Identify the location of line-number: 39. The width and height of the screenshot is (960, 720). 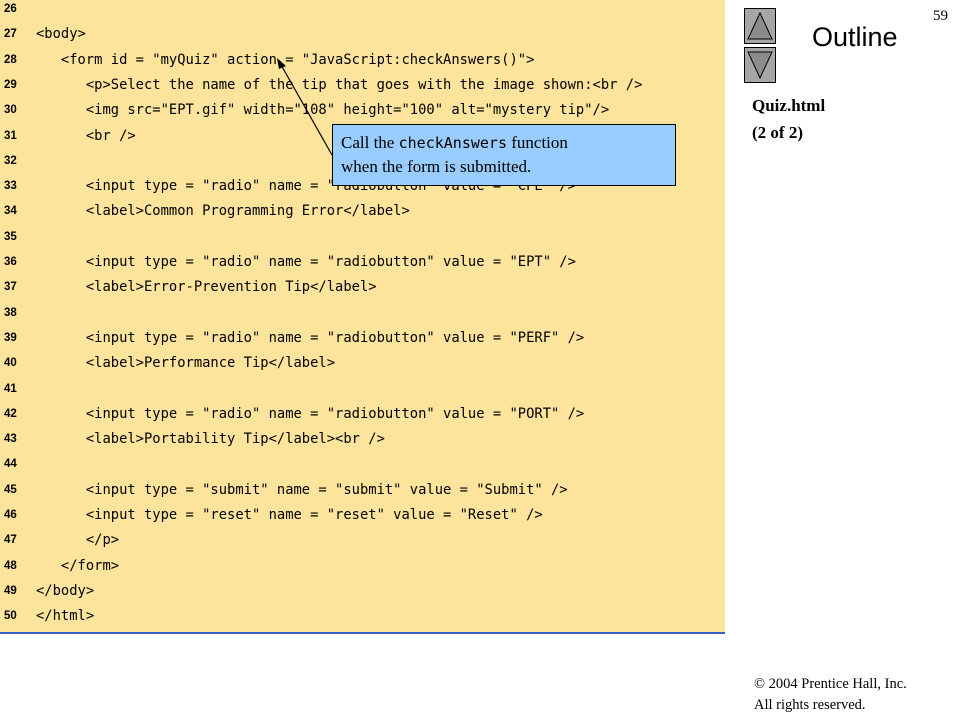
(10, 337).